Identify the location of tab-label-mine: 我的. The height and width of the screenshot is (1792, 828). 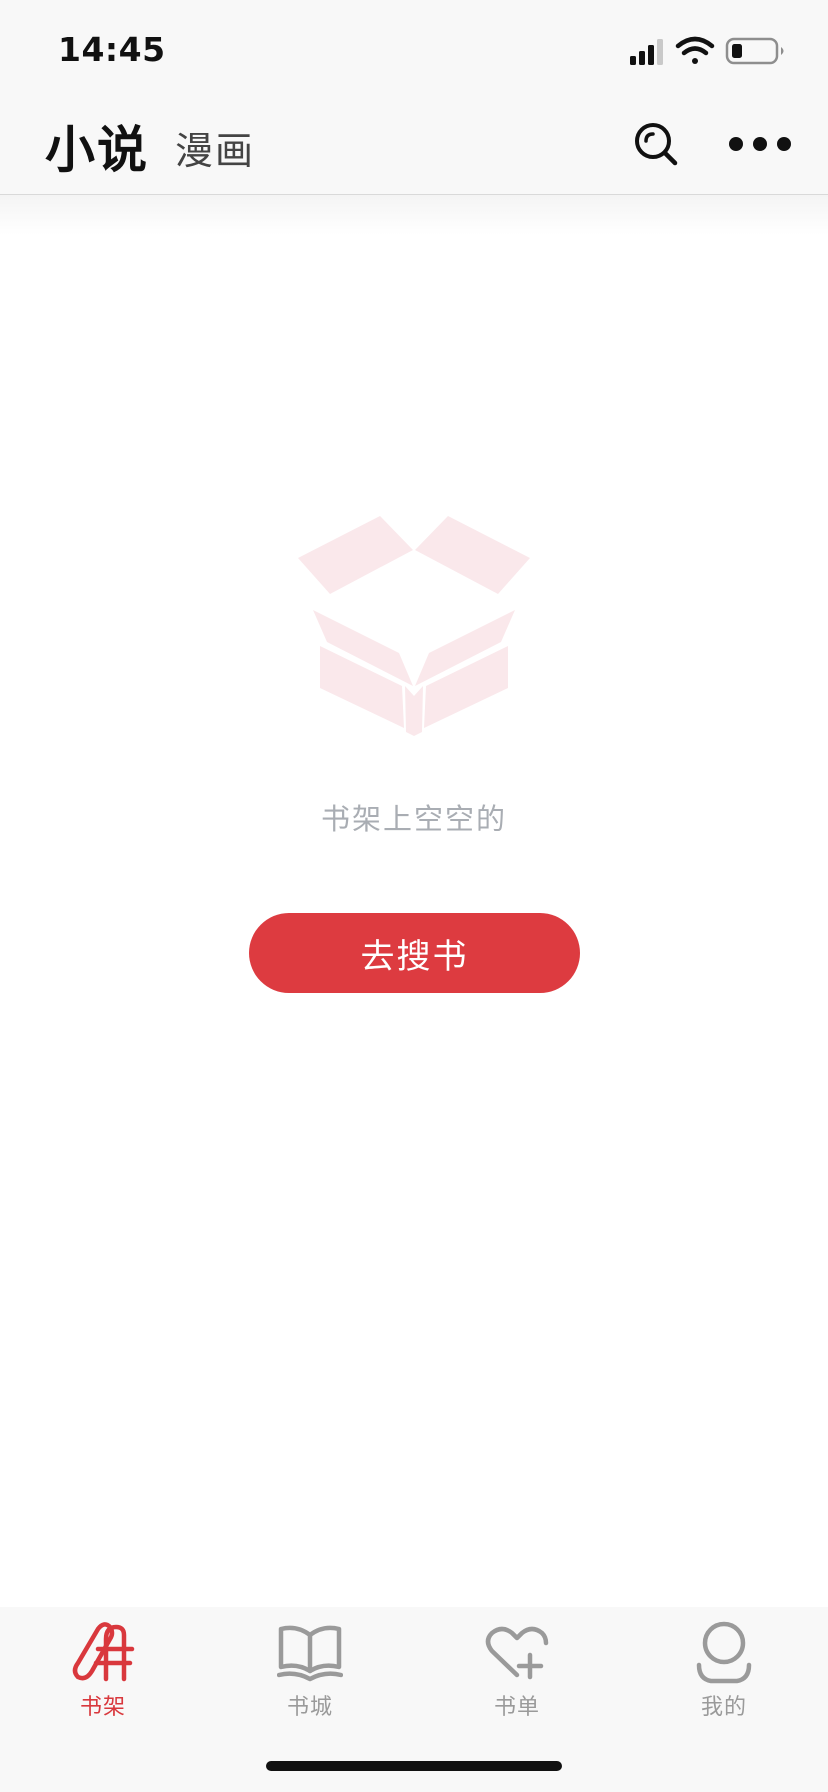
(723, 1707).